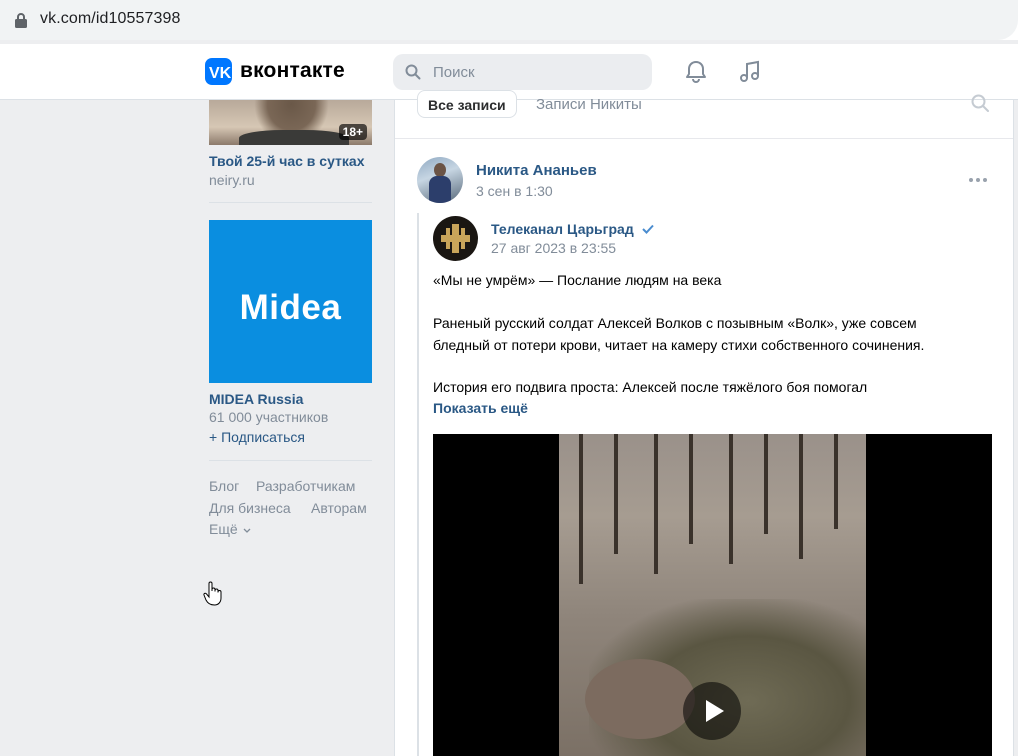 The image size is (1018, 756). I want to click on footer-more-button: Ещё, so click(230, 529).